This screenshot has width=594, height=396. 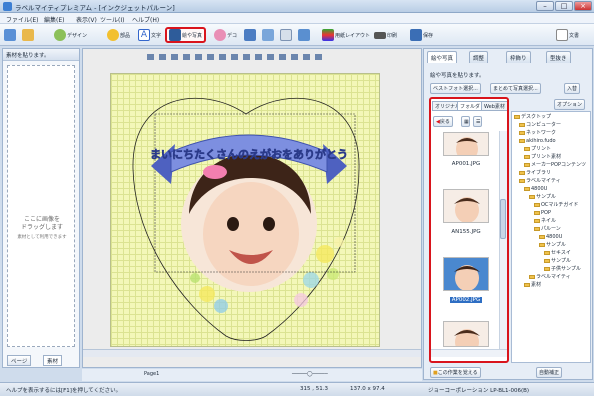 I want to click on doc-button: 文書, so click(x=567, y=35).